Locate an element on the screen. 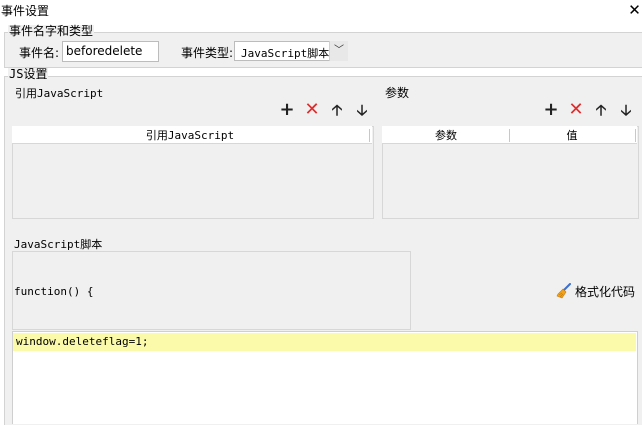  broom-icon is located at coordinates (563, 291).